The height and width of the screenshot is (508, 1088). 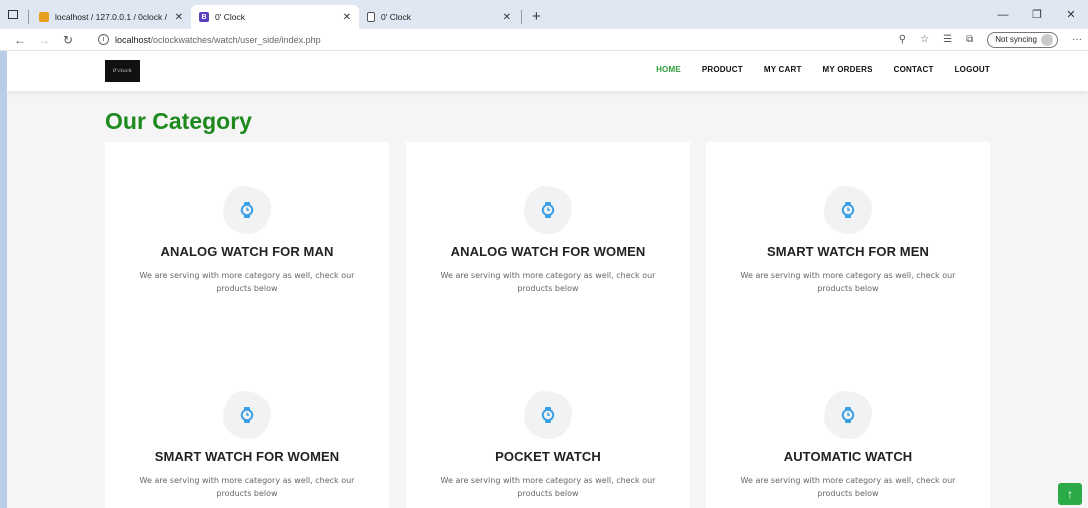 What do you see at coordinates (68, 40) in the screenshot?
I see `refresh-icon: ↻` at bounding box center [68, 40].